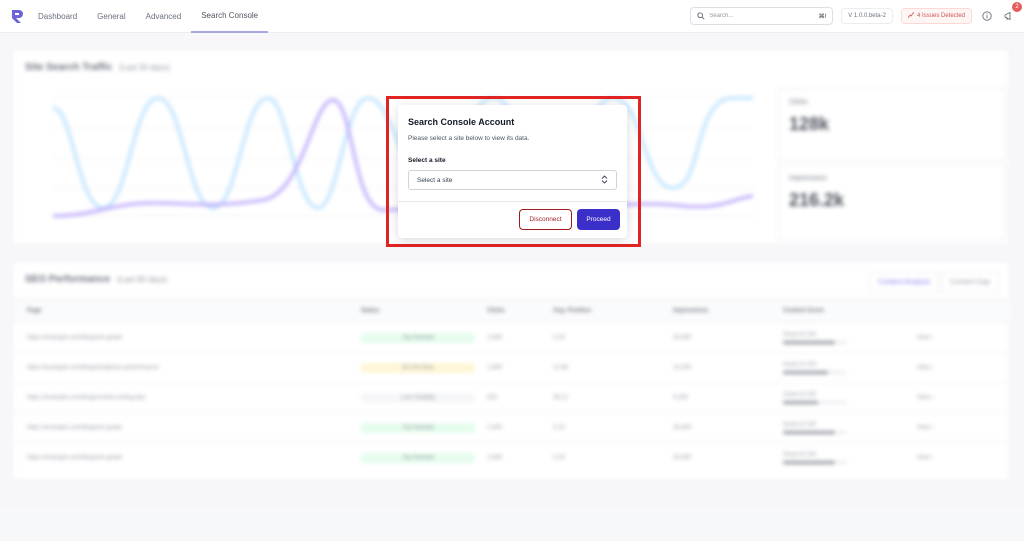  What do you see at coordinates (598, 219) in the screenshot?
I see `proceed-button: Proceed` at bounding box center [598, 219].